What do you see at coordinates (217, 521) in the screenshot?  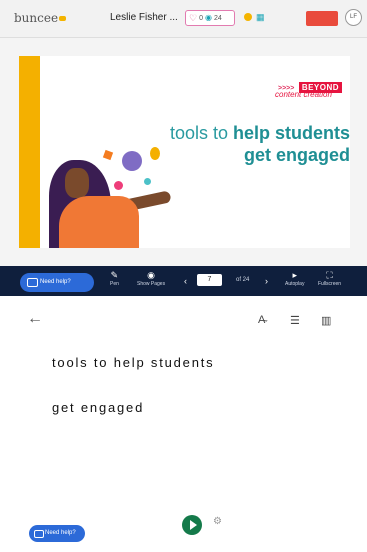 I see `settings-icon: ⚙` at bounding box center [217, 521].